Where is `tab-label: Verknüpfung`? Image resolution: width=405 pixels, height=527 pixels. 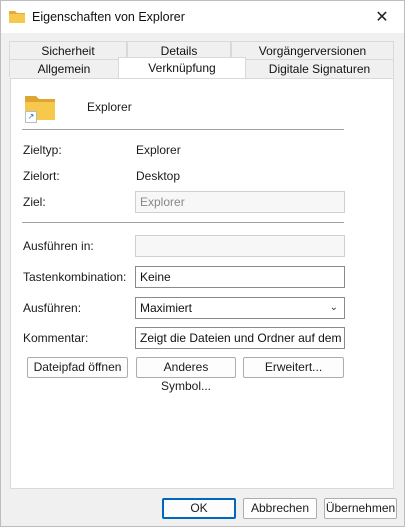 tab-label: Verknüpfung is located at coordinates (182, 68).